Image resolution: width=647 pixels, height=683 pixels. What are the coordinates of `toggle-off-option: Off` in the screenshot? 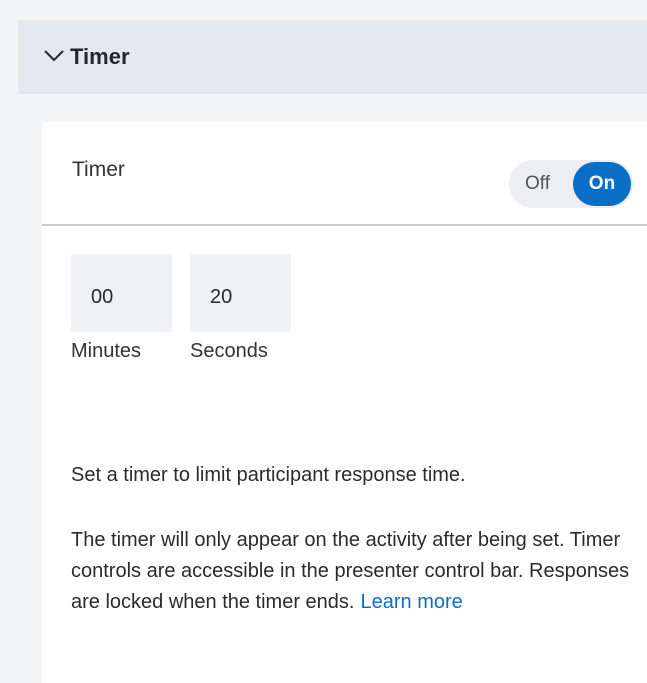 It's located at (537, 184).